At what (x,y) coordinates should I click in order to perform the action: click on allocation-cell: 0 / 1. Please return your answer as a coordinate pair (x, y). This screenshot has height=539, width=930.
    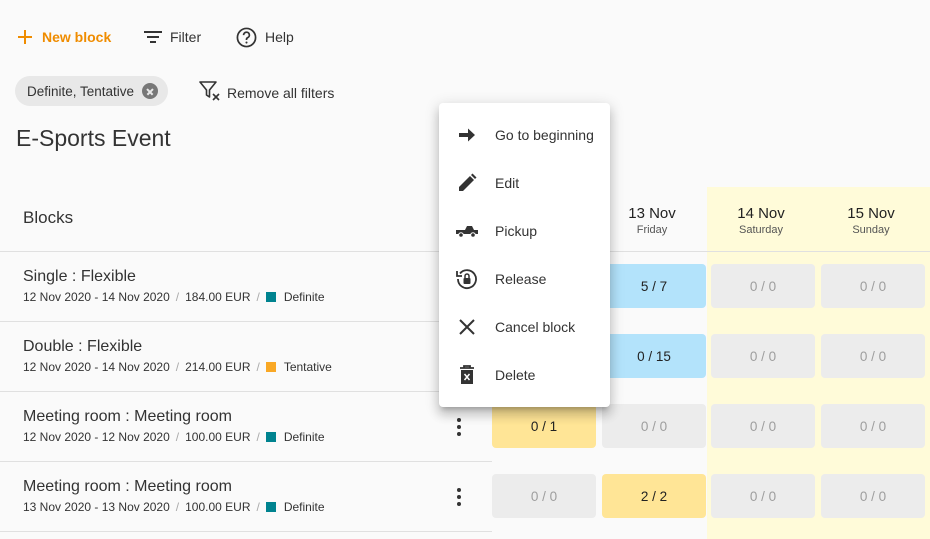
    Looking at the image, I should click on (544, 426).